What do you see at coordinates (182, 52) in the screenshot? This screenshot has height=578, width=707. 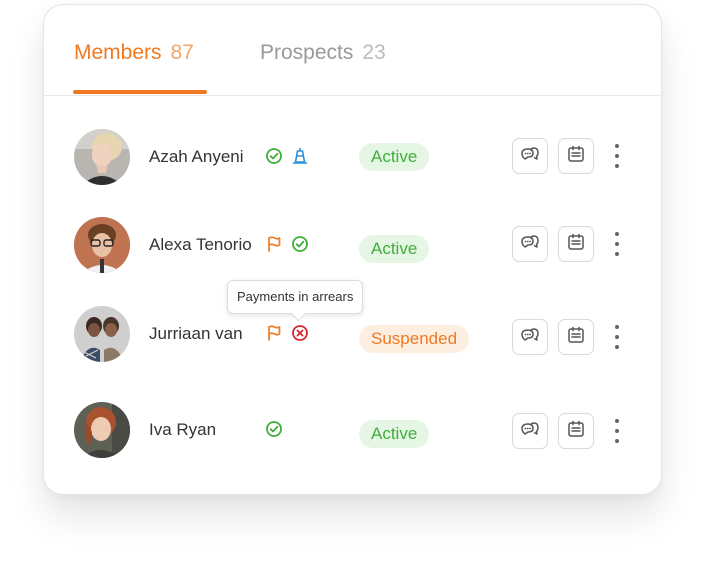 I see `tab-members-count: 87` at bounding box center [182, 52].